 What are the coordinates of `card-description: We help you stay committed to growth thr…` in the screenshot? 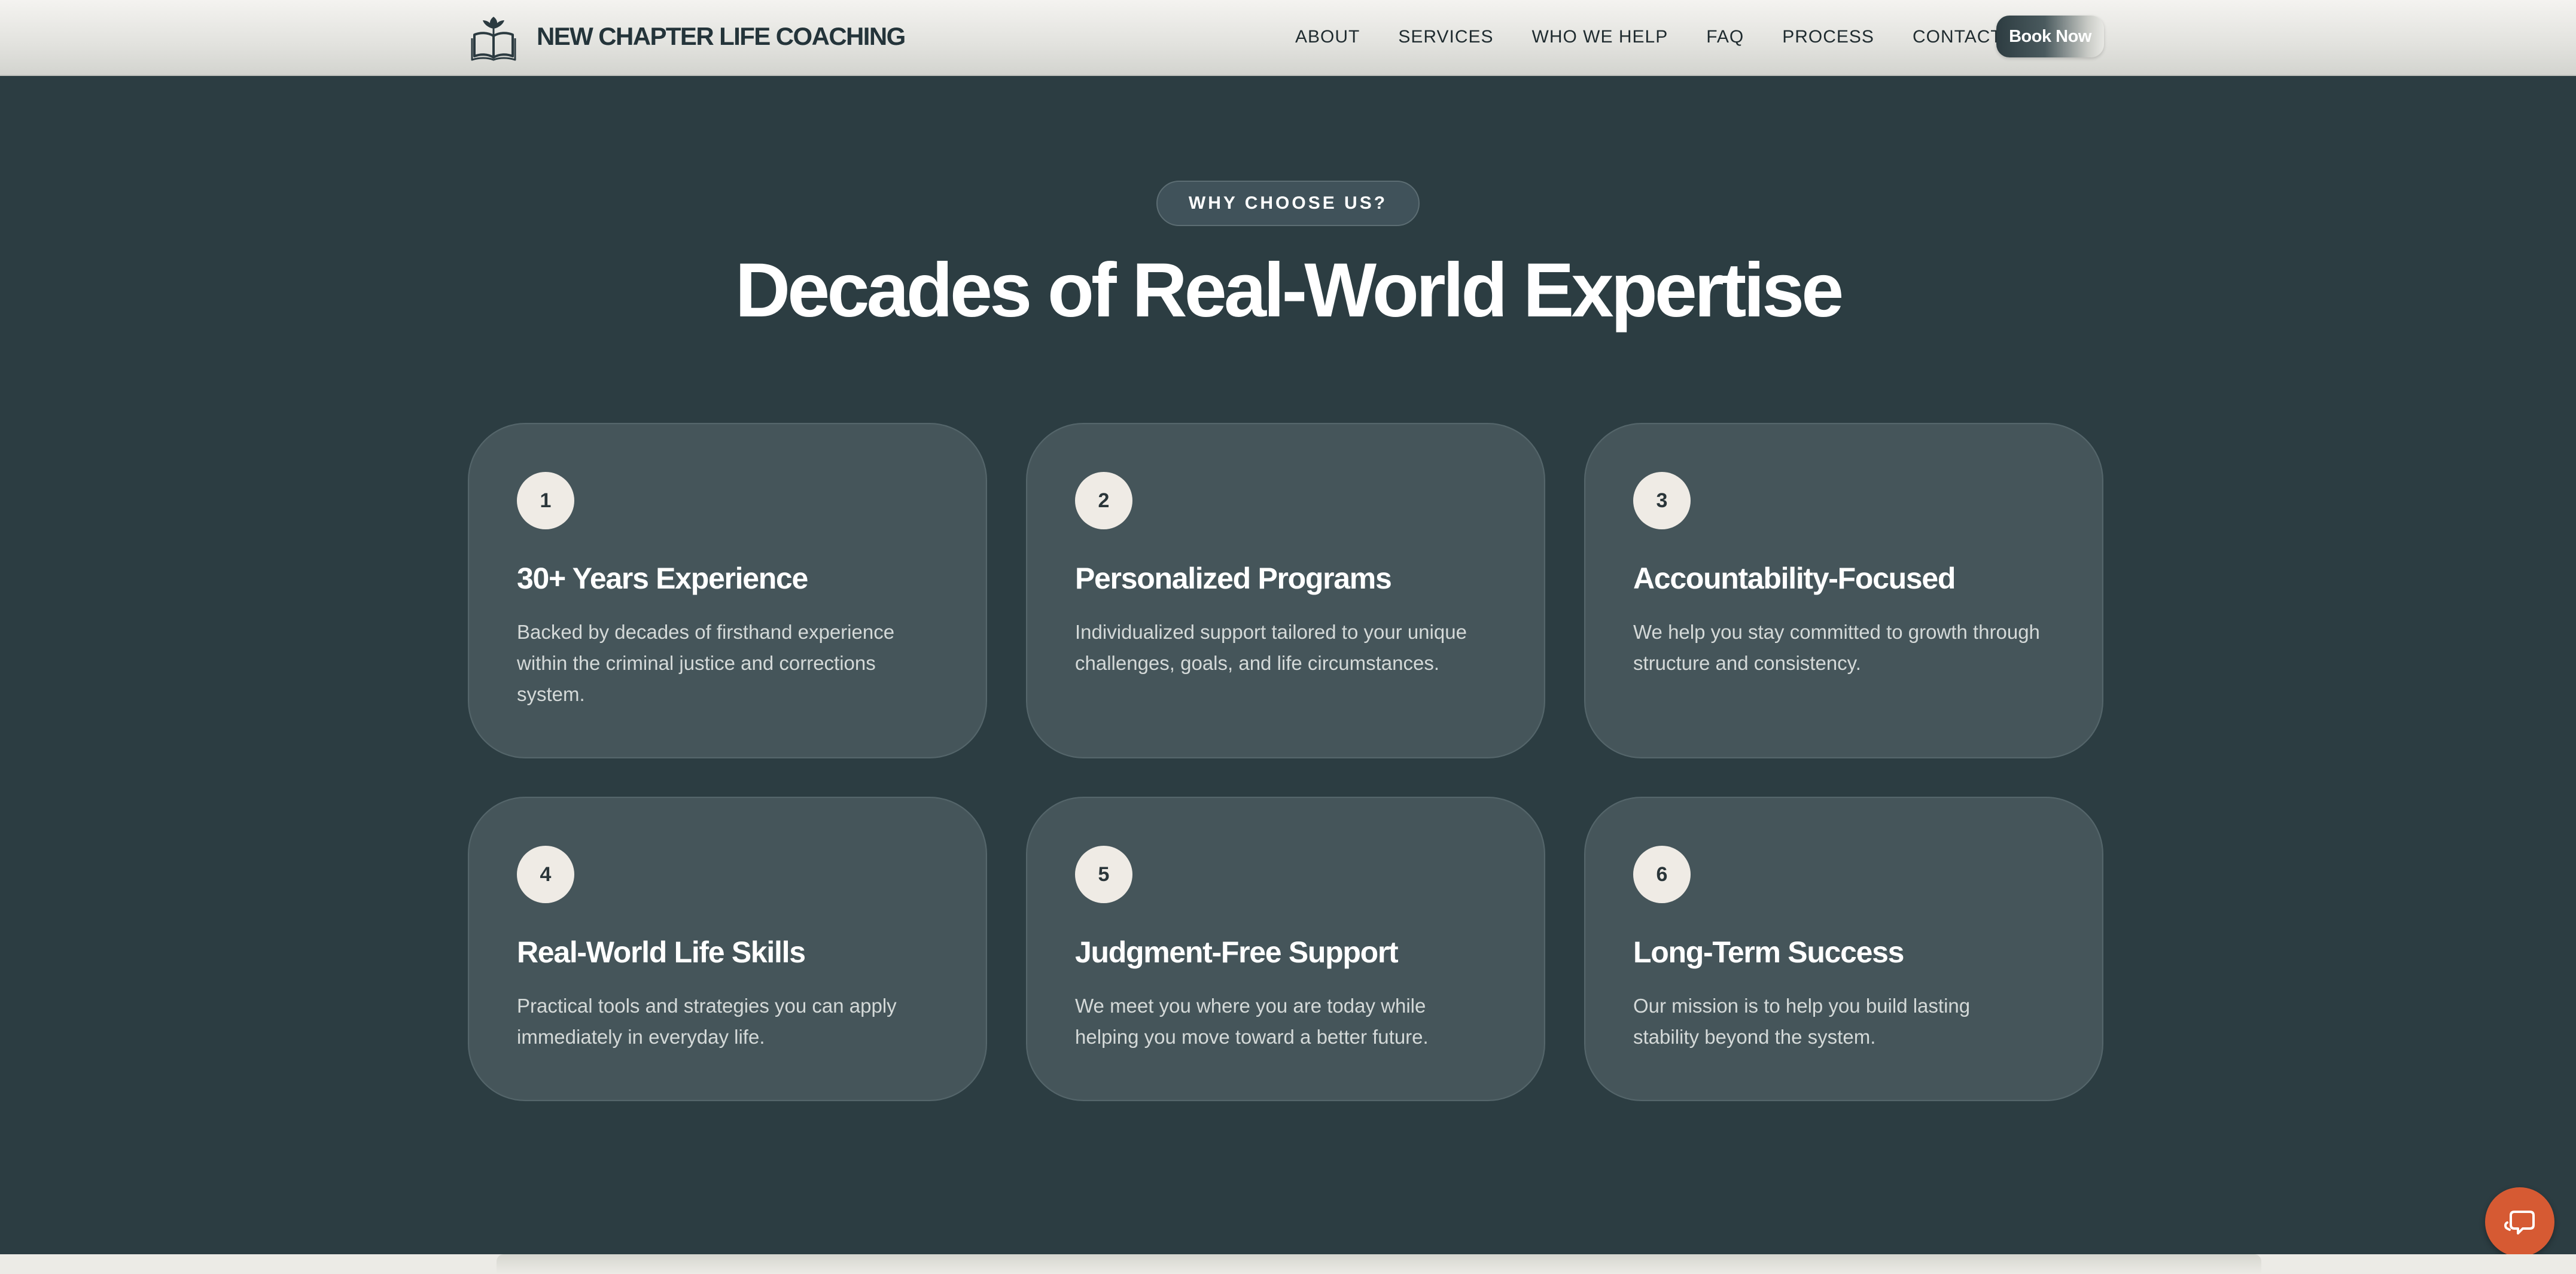 It's located at (1836, 647).